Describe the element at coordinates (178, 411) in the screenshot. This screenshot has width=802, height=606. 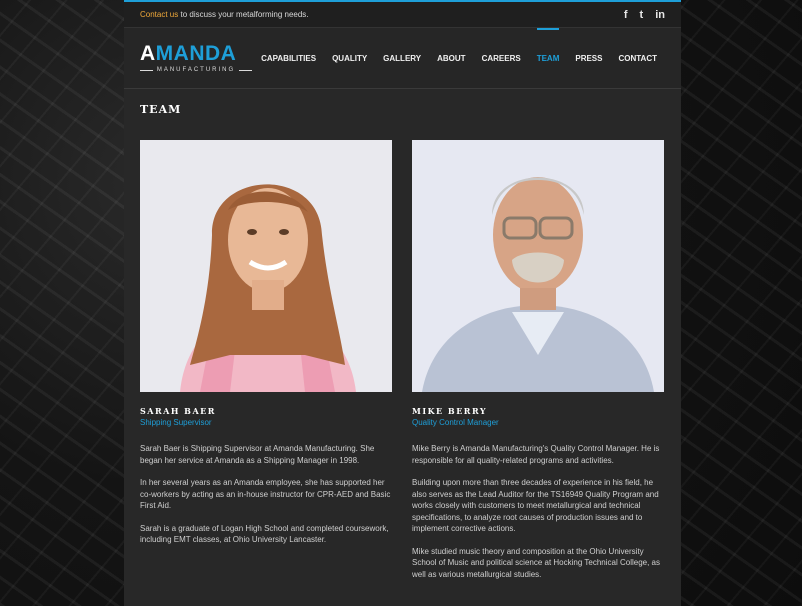
I see `member-name: SARAH BAER` at that location.